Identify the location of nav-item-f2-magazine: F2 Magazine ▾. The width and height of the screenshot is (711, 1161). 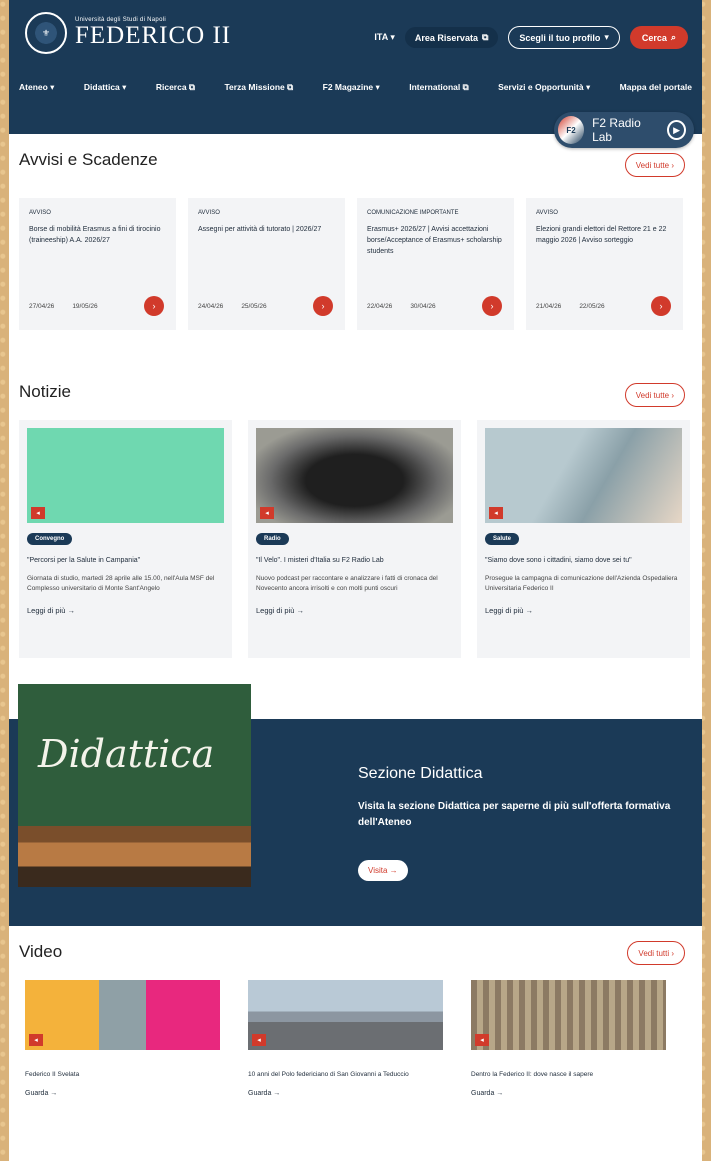
(351, 87).